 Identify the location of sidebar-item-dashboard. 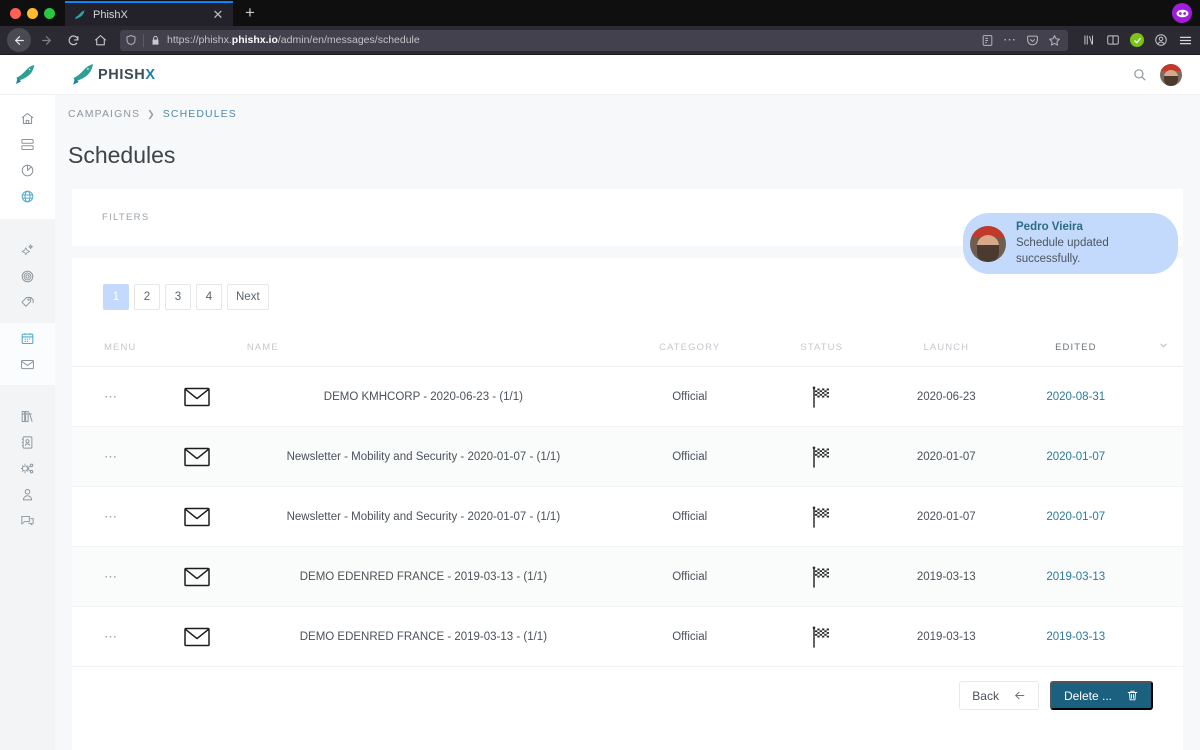
(28, 144).